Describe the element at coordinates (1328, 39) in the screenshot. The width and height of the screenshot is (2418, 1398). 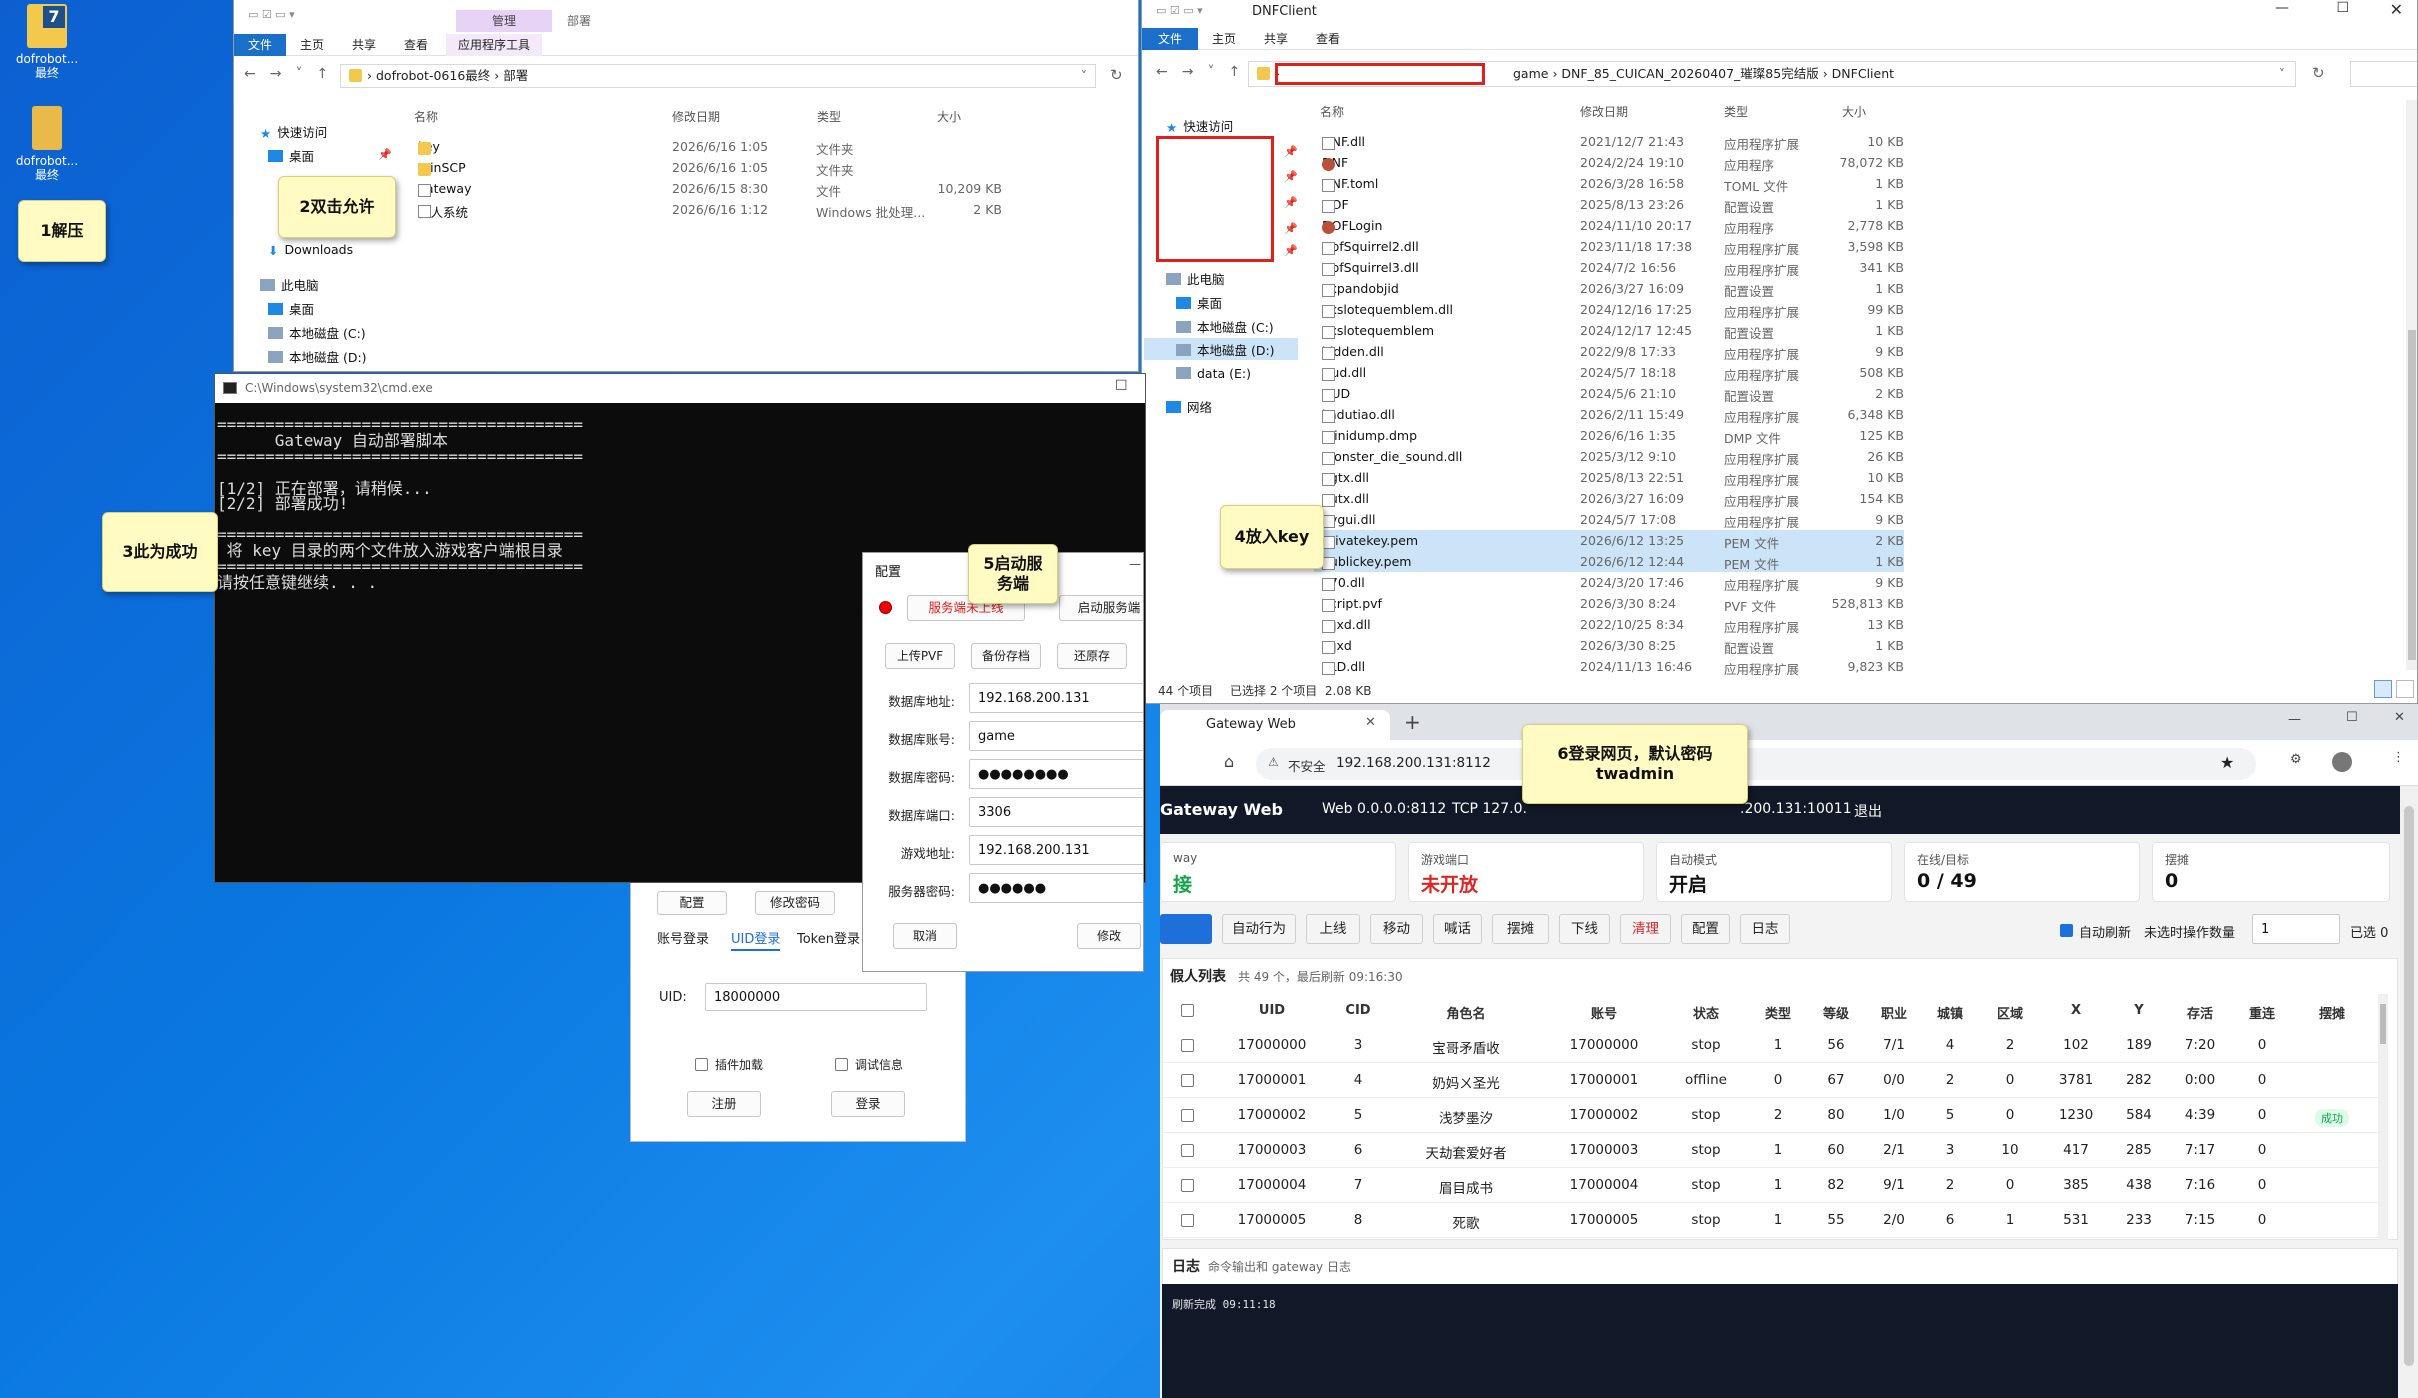
I see `tab-view: 查看` at that location.